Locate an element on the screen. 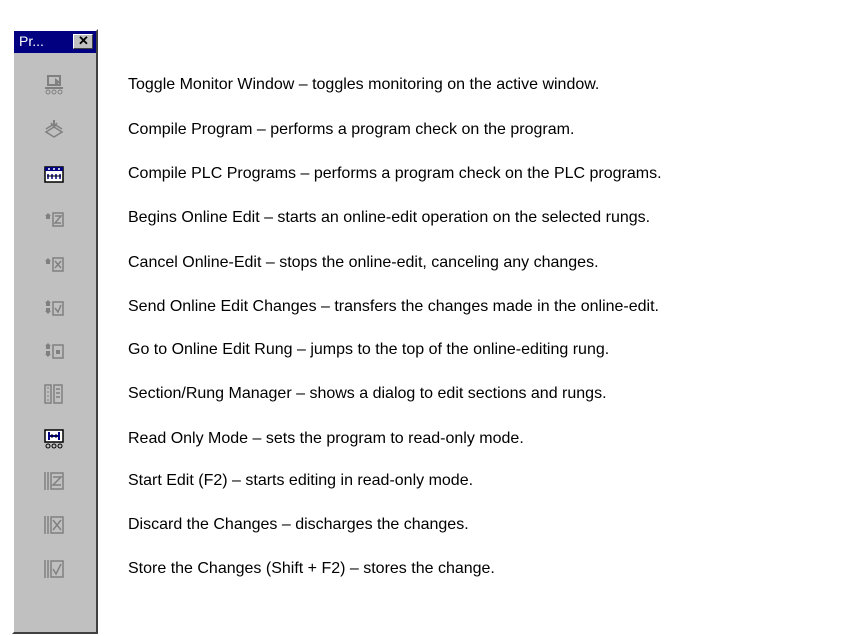  goto-online-edit-rung-icon is located at coordinates (54, 351).